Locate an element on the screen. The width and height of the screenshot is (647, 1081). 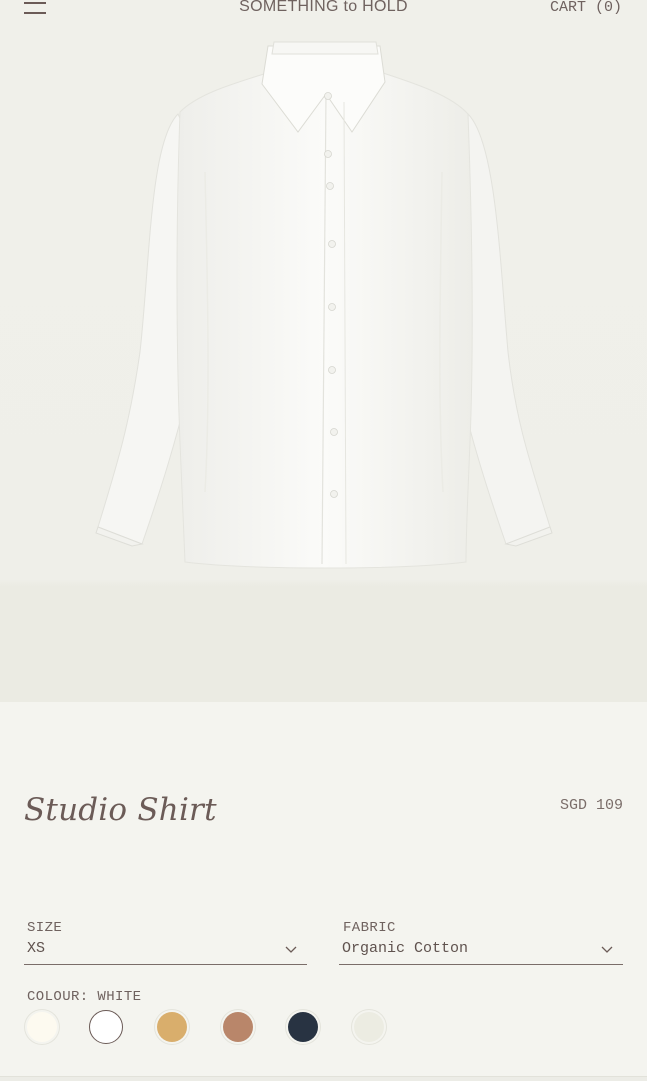
colour-swatch-ivory is located at coordinates (42, 1027).